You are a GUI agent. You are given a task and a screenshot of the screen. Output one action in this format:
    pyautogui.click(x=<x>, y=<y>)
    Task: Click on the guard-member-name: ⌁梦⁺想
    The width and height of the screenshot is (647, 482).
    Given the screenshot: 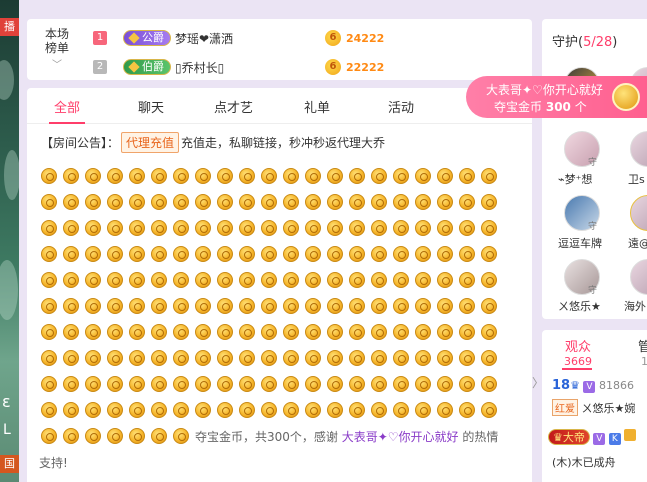 What is the action you would take?
    pyautogui.click(x=575, y=179)
    